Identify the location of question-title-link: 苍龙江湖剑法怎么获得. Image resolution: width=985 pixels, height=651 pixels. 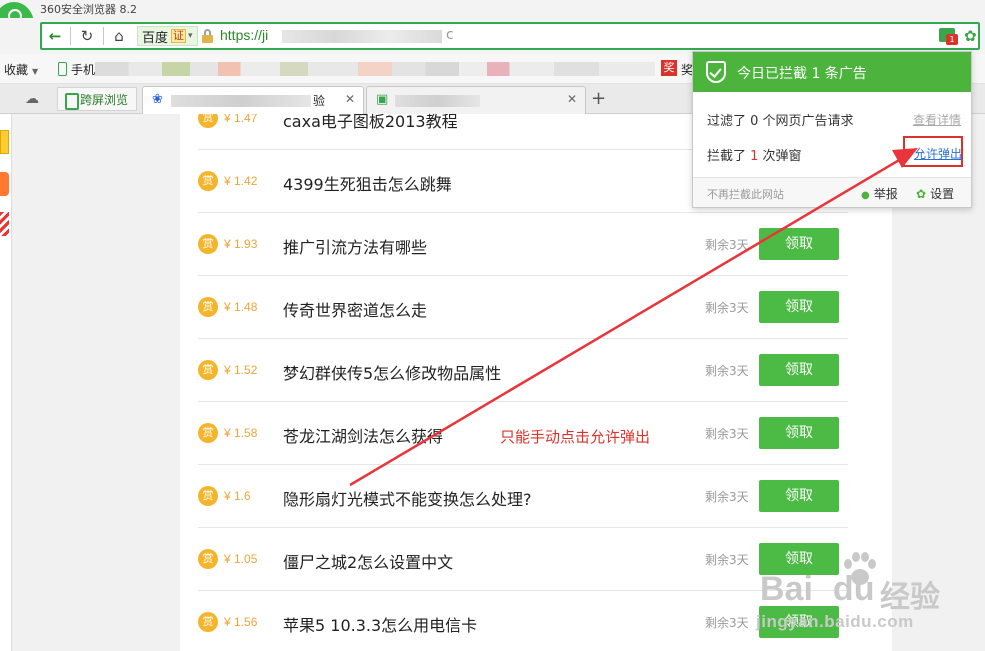
(363, 435).